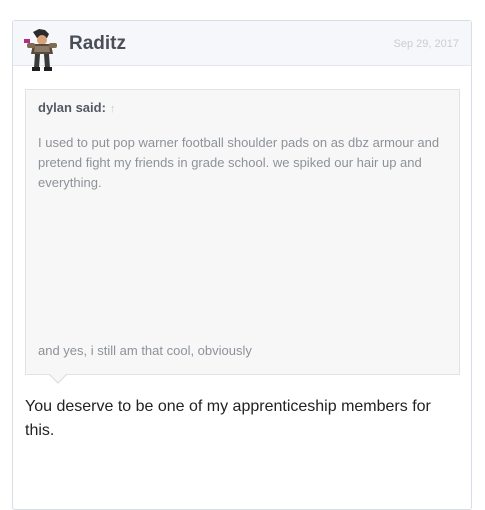 Image resolution: width=485 pixels, height=510 pixels. Describe the element at coordinates (242, 46) in the screenshot. I see `post-header: Raditz Sep 29, 2017` at that location.